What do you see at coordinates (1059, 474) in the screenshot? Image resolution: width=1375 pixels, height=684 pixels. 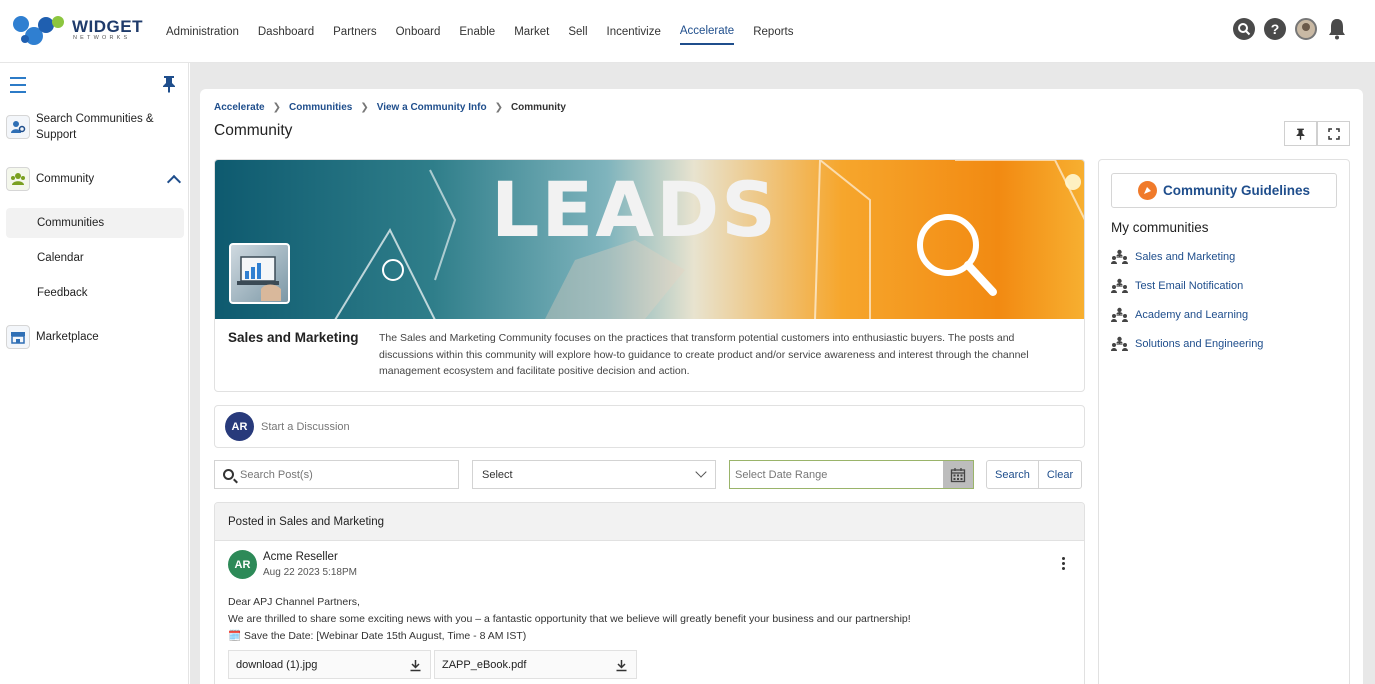 I see `clear-button: Clear` at bounding box center [1059, 474].